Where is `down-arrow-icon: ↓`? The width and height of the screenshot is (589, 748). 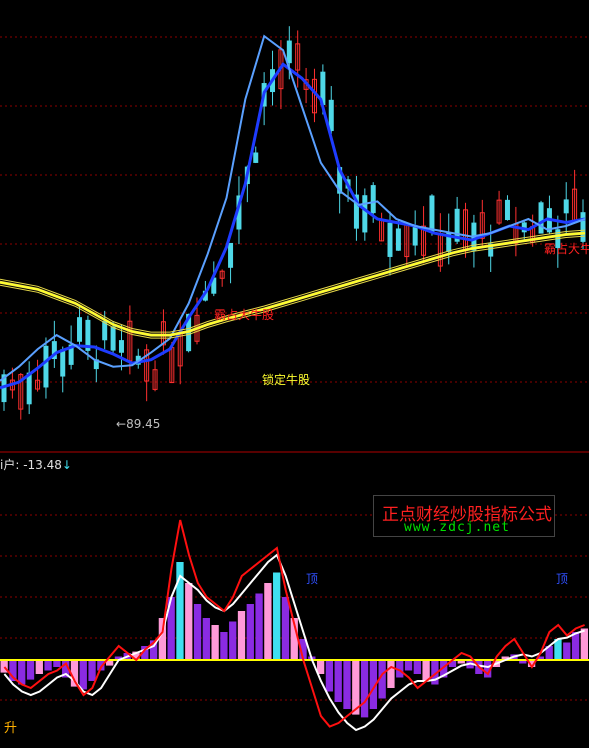
down-arrow-icon: ↓ is located at coordinates (66, 465).